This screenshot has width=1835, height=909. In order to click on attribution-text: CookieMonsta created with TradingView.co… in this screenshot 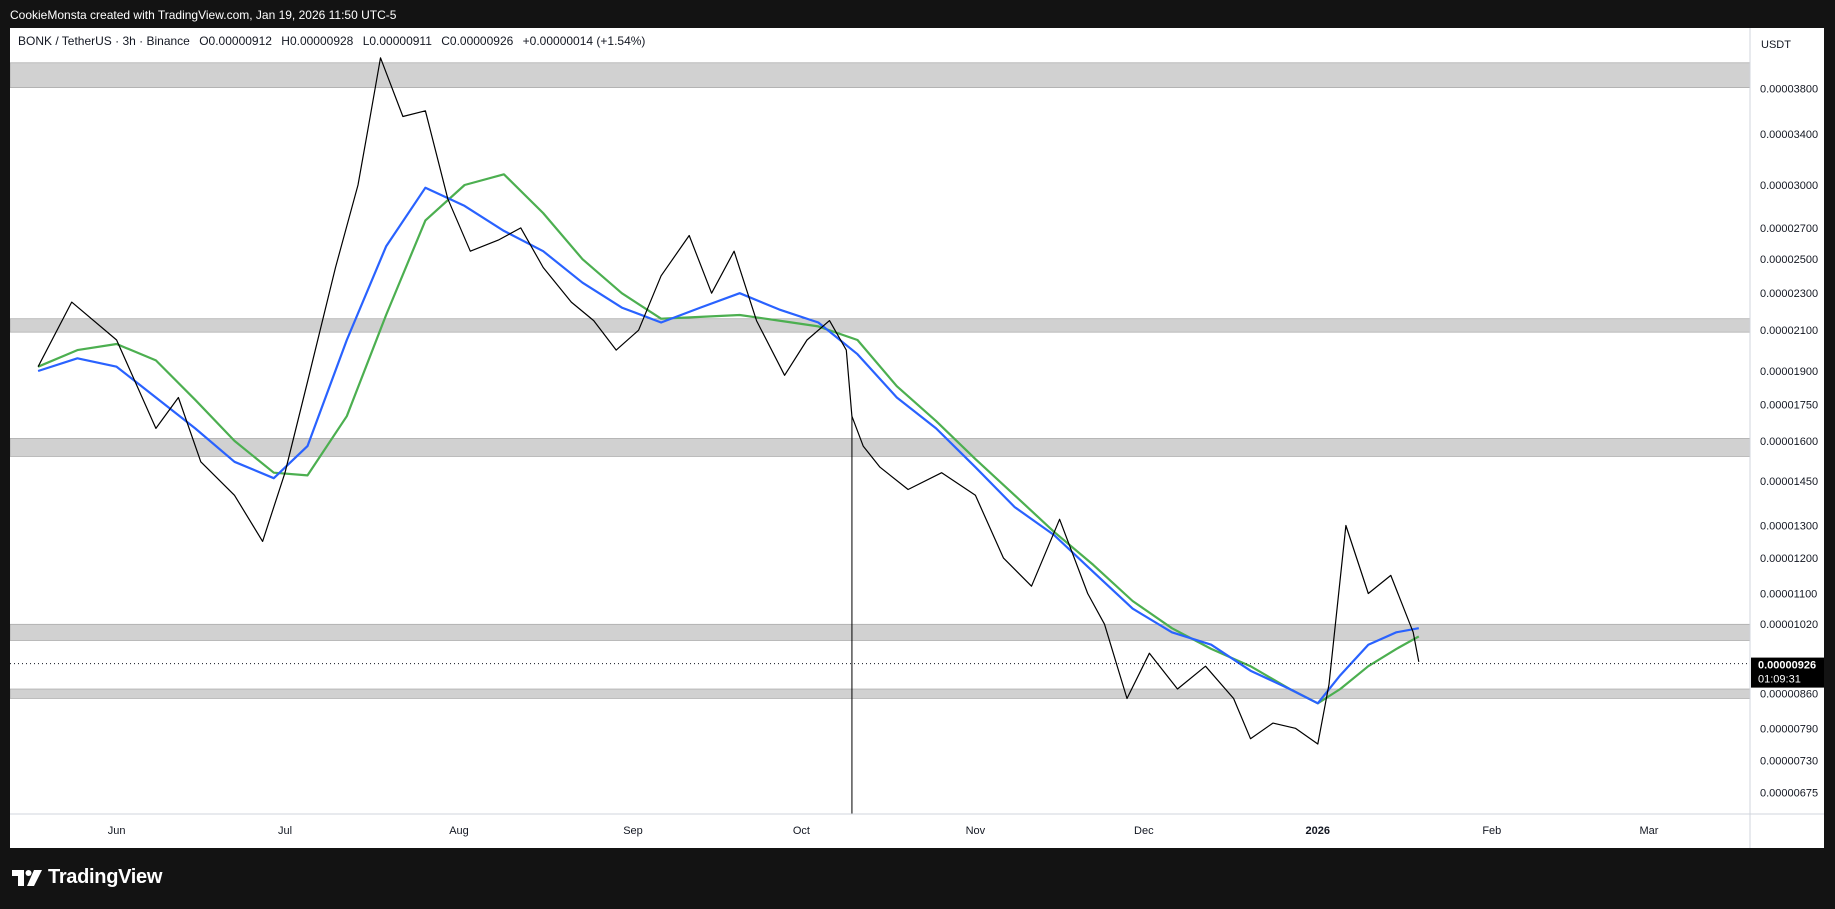, I will do `click(203, 15)`.